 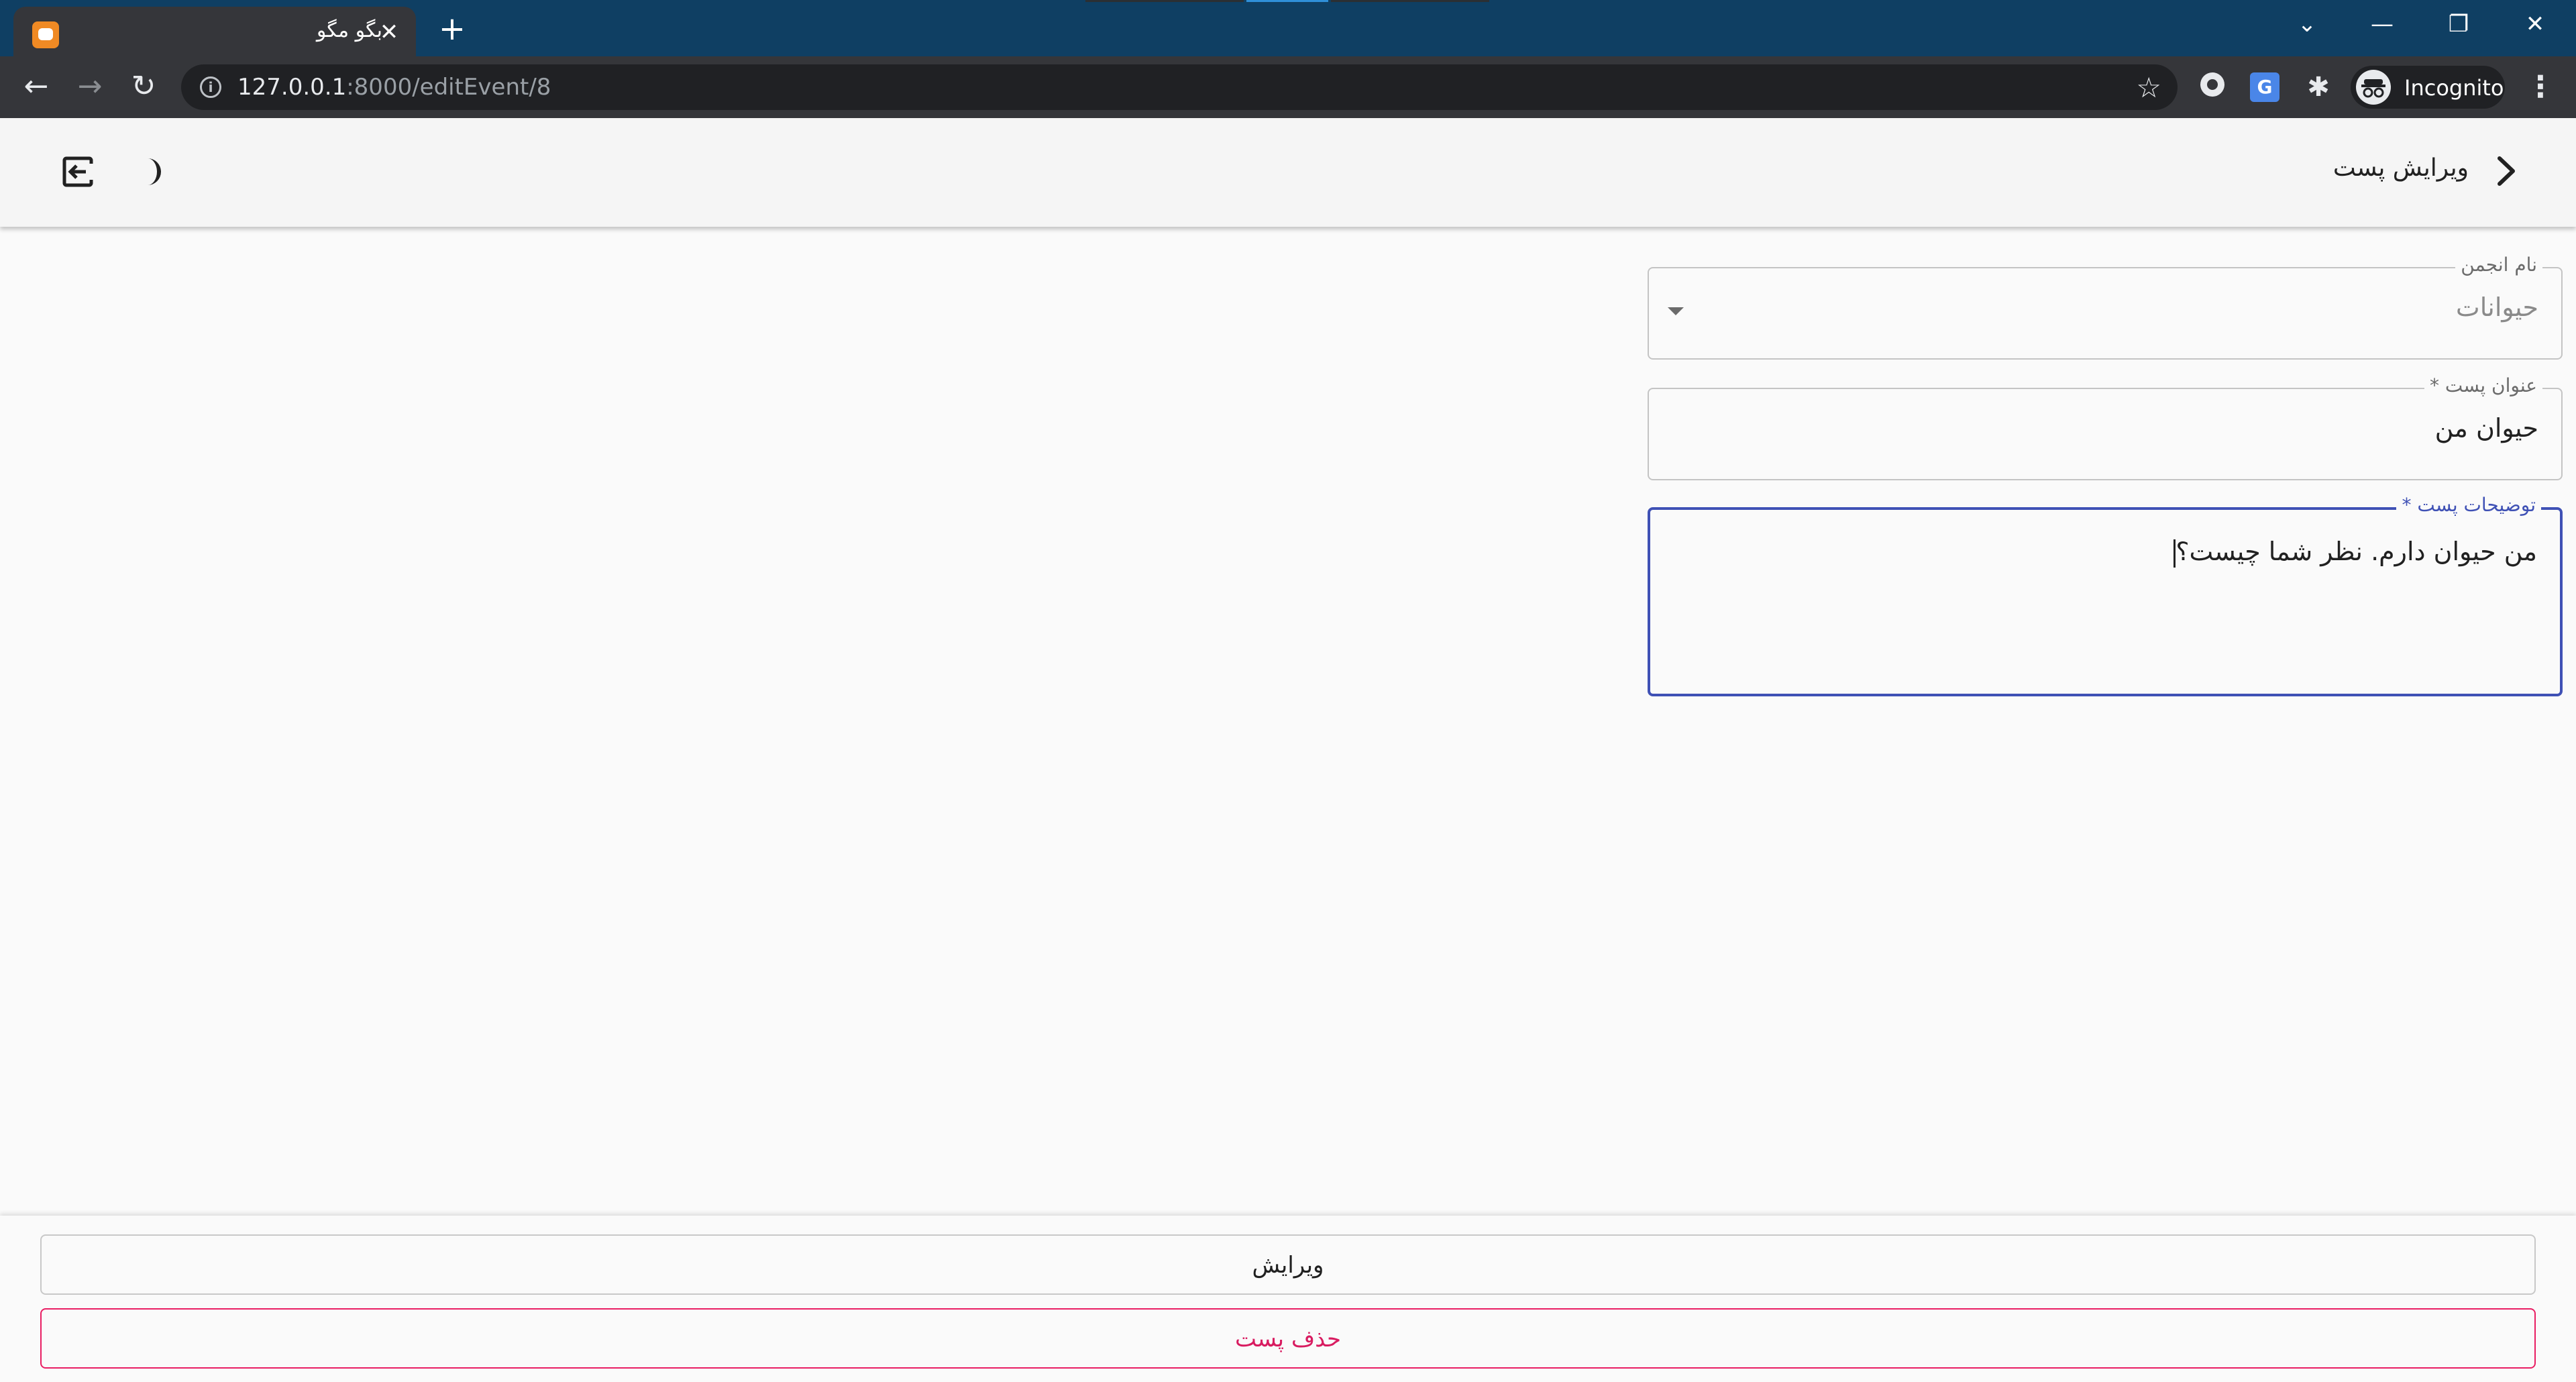 What do you see at coordinates (448, 87) in the screenshot?
I see `url-path: :8000/editEvent/8` at bounding box center [448, 87].